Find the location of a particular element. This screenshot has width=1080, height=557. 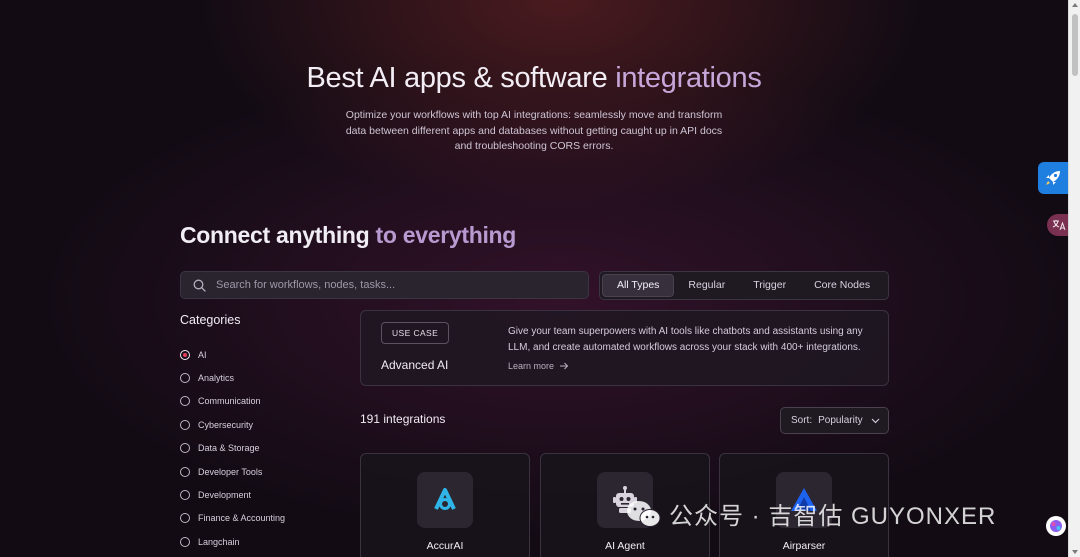

category-item-data-storage: Data & Storage is located at coordinates (232, 448).